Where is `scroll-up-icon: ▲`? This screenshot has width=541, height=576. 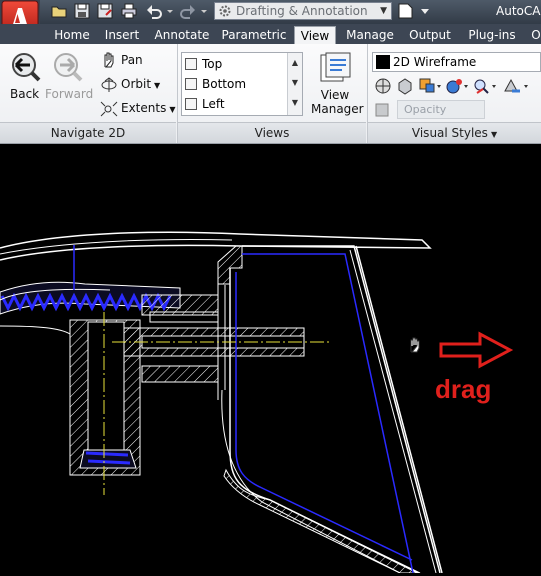
scroll-up-icon: ▲ is located at coordinates (295, 63).